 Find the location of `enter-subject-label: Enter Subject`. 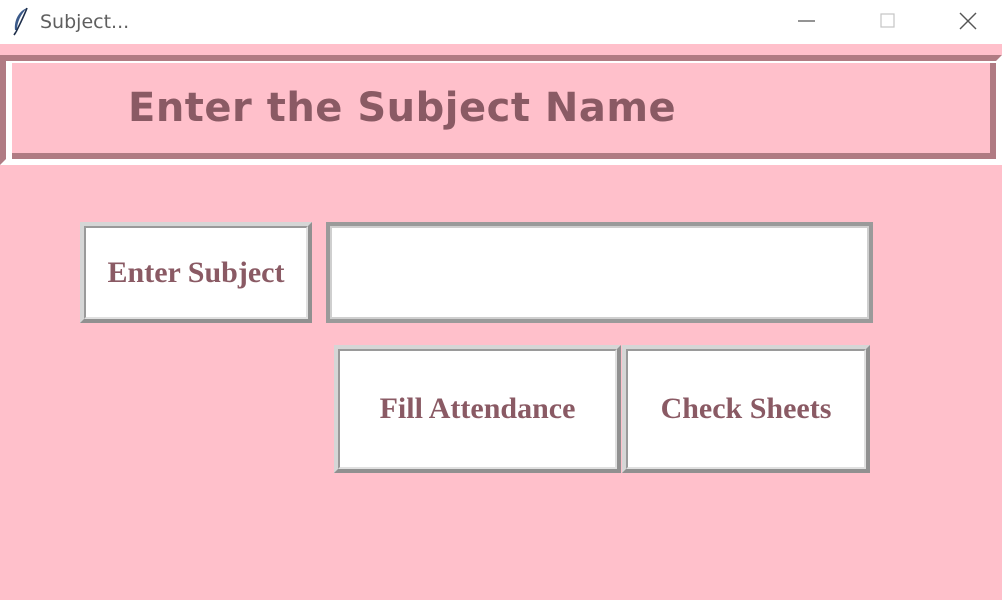

enter-subject-label: Enter Subject is located at coordinates (196, 272).